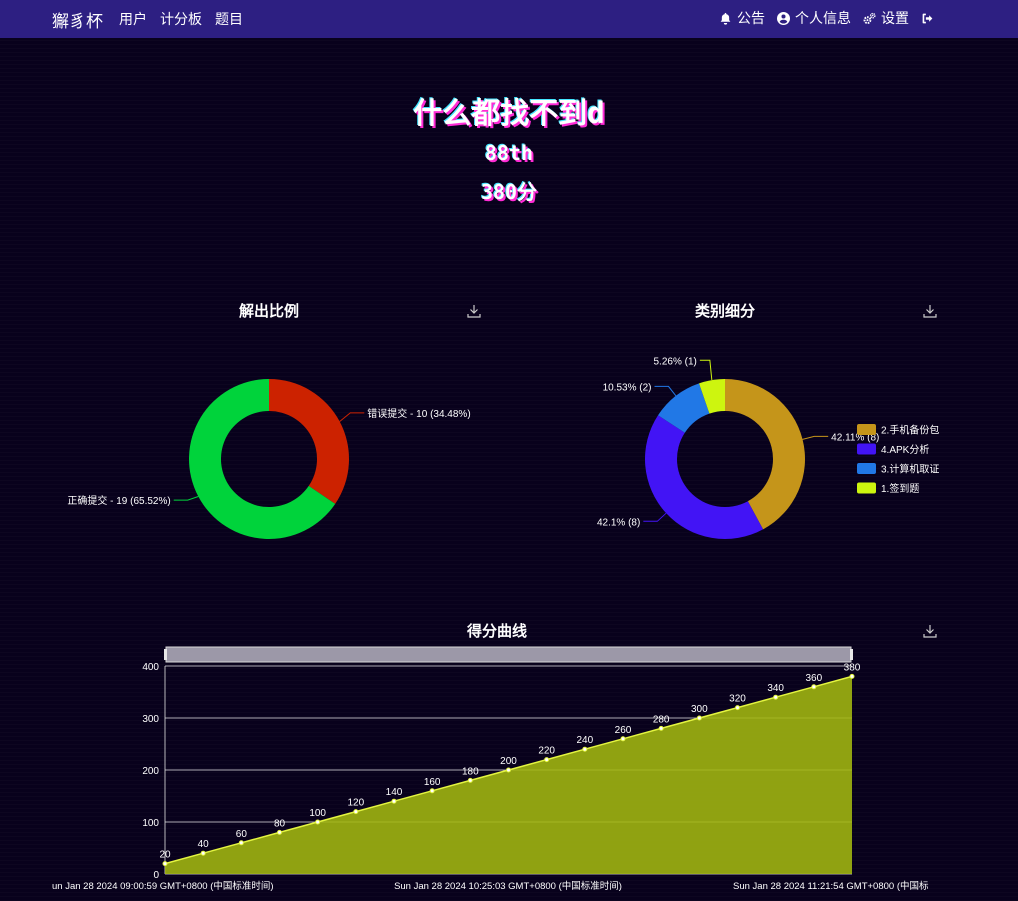  Describe the element at coordinates (546, 751) in the screenshot. I see `score-point-label: 220` at that location.